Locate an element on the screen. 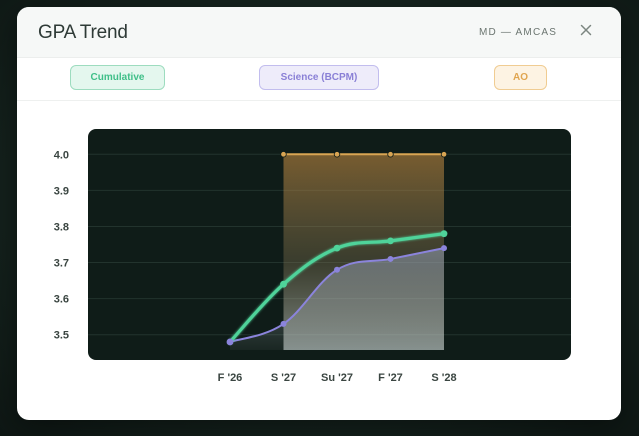 The image size is (639, 436). x-tick-label: Su '27 is located at coordinates (337, 378).